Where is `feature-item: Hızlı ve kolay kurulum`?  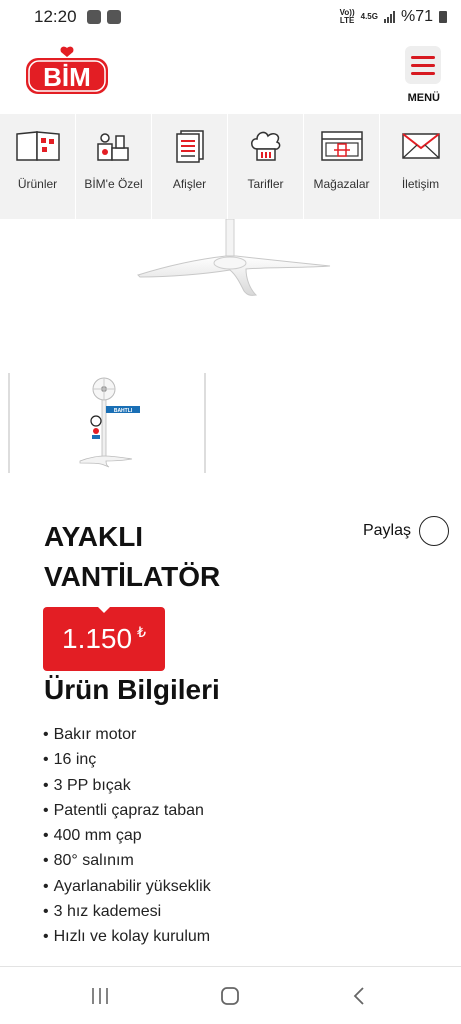 feature-item: Hızlı ve kolay kurulum is located at coordinates (127, 936).